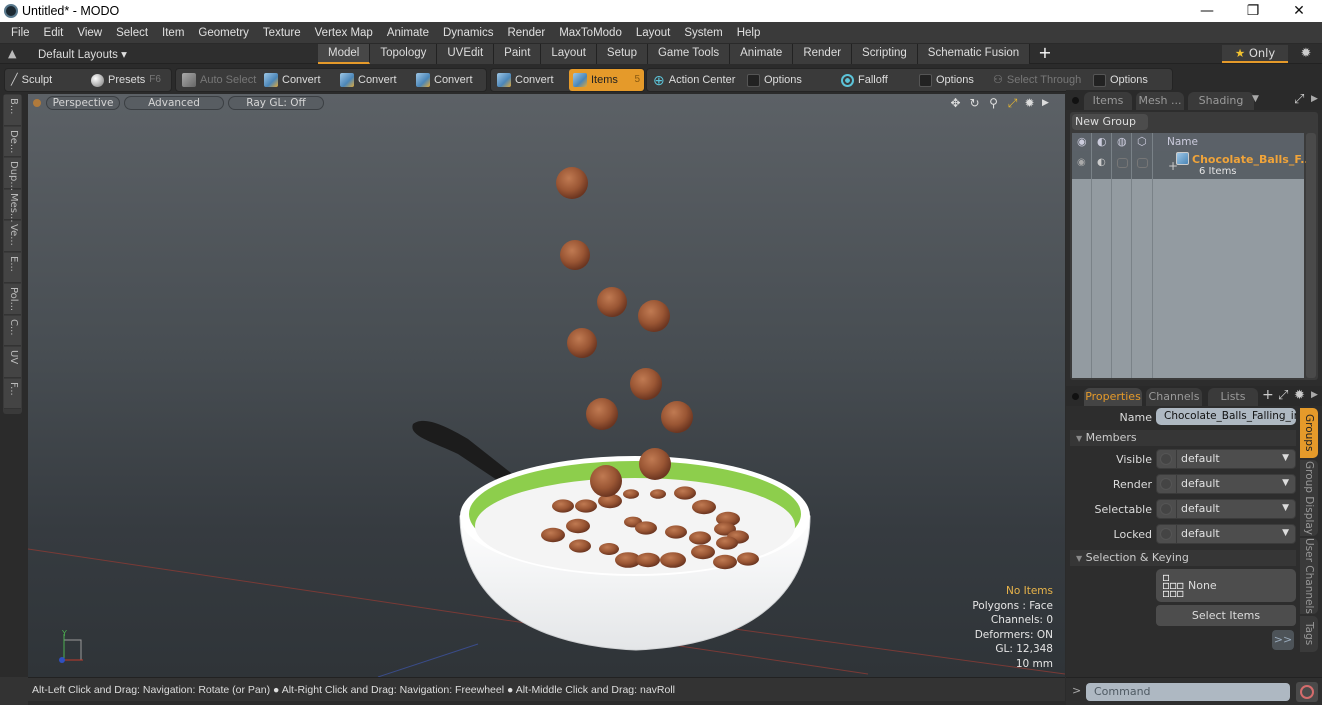 This screenshot has height=705, width=1322. Describe the element at coordinates (1183, 558) in the screenshot. I see `selection-keying-section: ▼ Selection & Keying` at that location.